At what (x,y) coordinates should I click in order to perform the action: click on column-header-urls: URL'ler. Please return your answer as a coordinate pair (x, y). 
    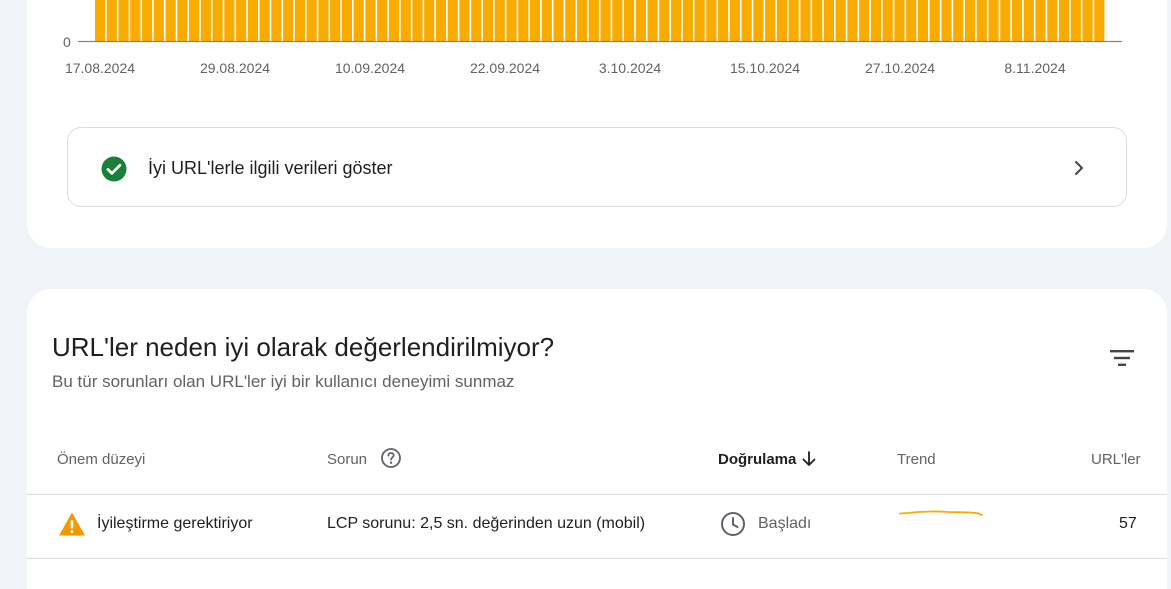
    Looking at the image, I should click on (1116, 459).